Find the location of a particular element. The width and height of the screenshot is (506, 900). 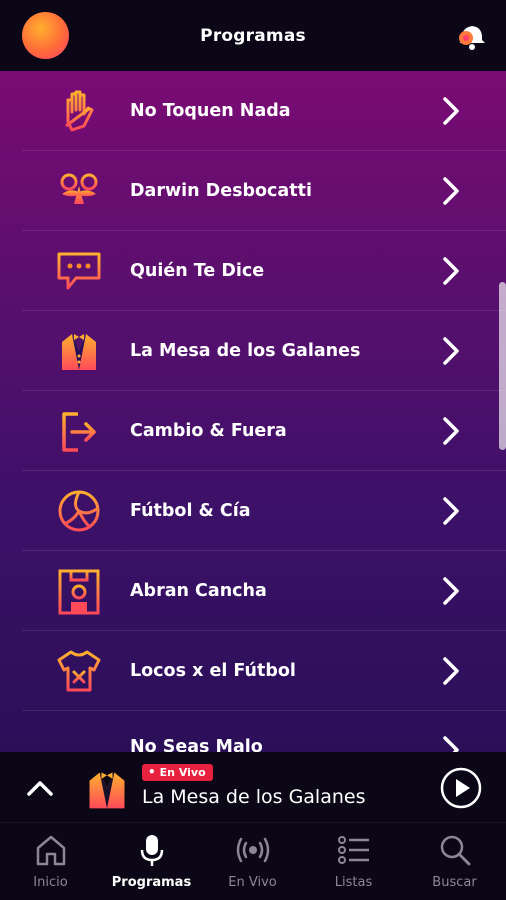

tab-label: Listas is located at coordinates (353, 882).